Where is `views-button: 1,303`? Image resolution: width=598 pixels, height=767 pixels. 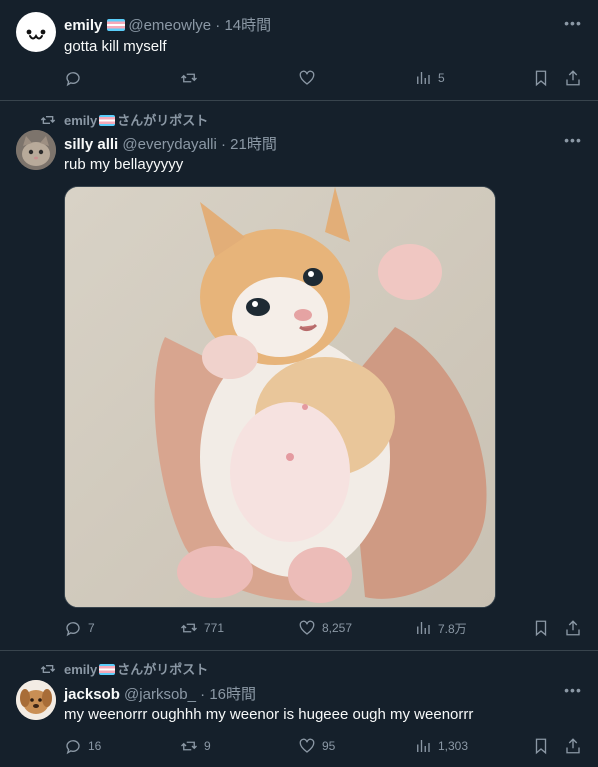
views-button: 1,303 is located at coordinates (441, 746).